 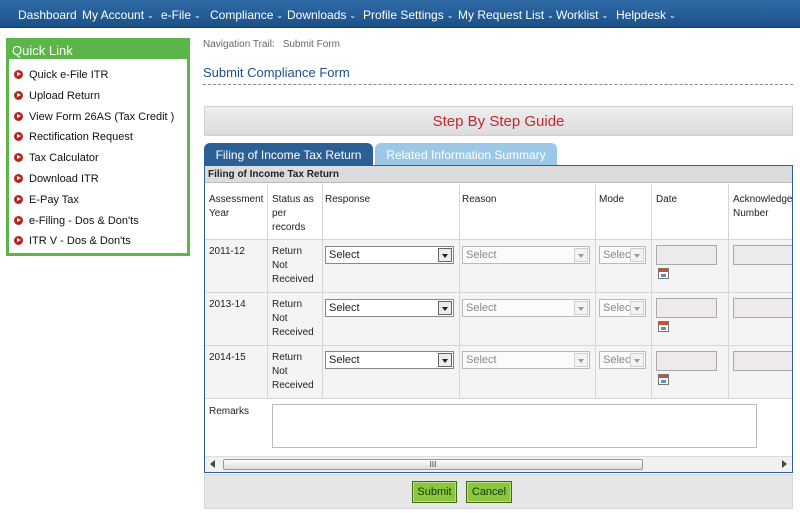 I want to click on quick-link-e-filing-dos-donts: e-Filing - Dos & Don'ts, so click(x=76, y=221).